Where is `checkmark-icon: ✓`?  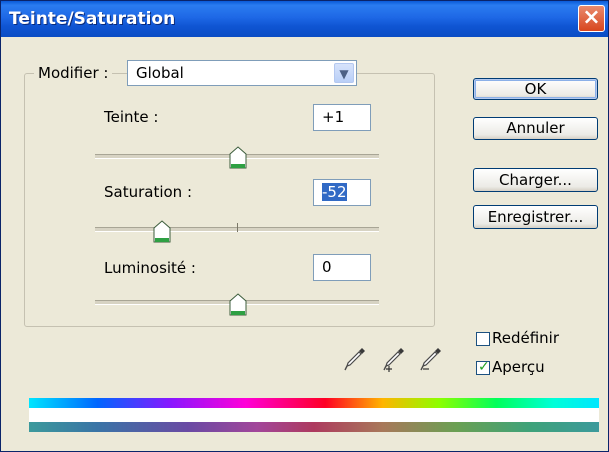 checkmark-icon: ✓ is located at coordinates (484, 367).